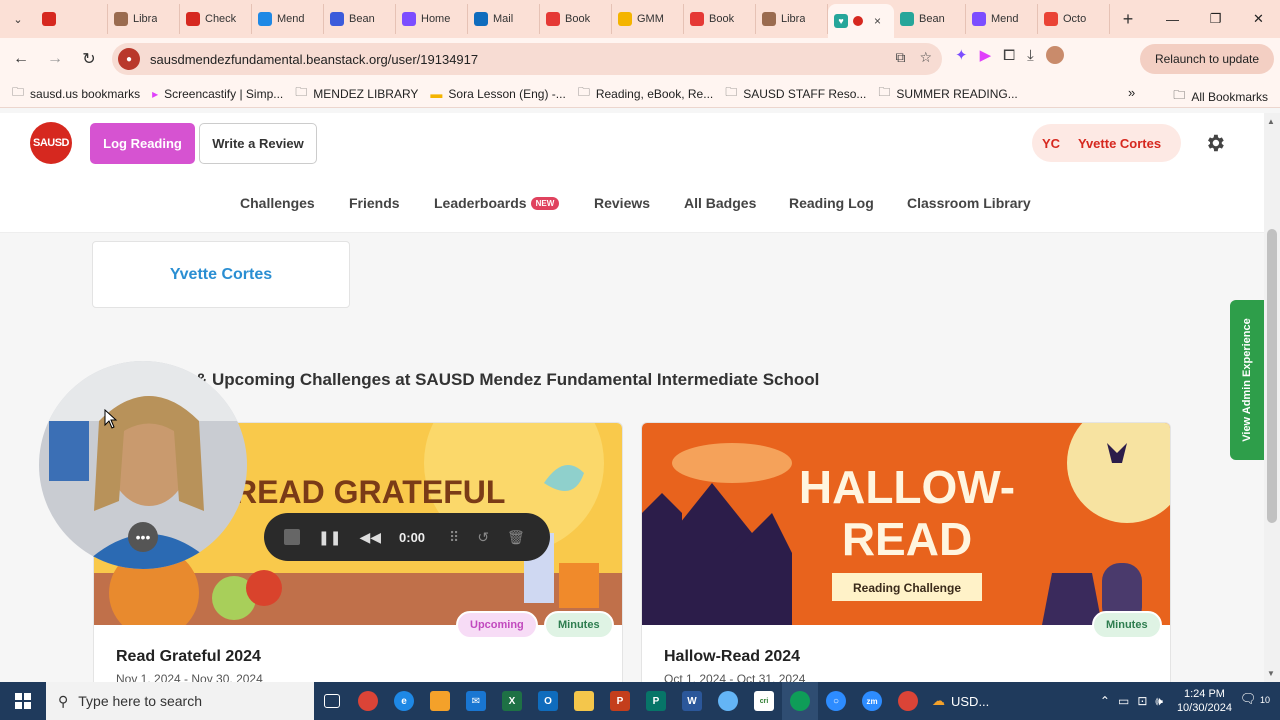 This screenshot has height=720, width=1280. I want to click on page-scrollbar: ▲ ▼, so click(1272, 397).